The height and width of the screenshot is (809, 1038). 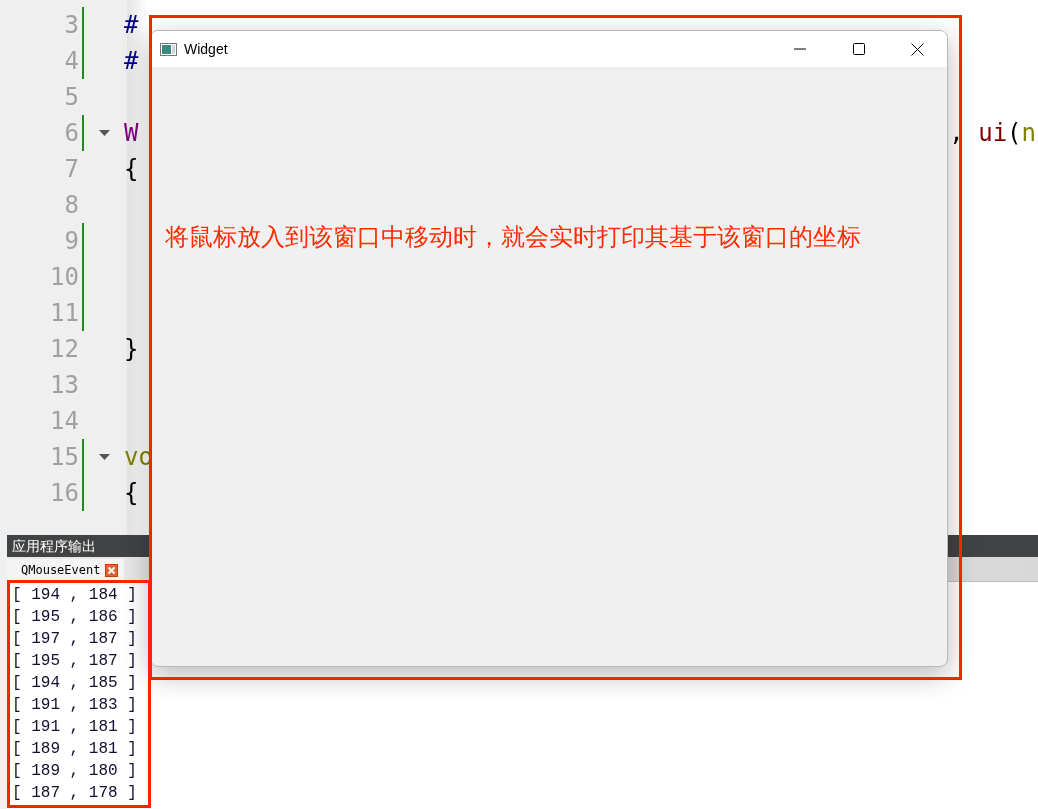 I want to click on window-icon, so click(x=168, y=49).